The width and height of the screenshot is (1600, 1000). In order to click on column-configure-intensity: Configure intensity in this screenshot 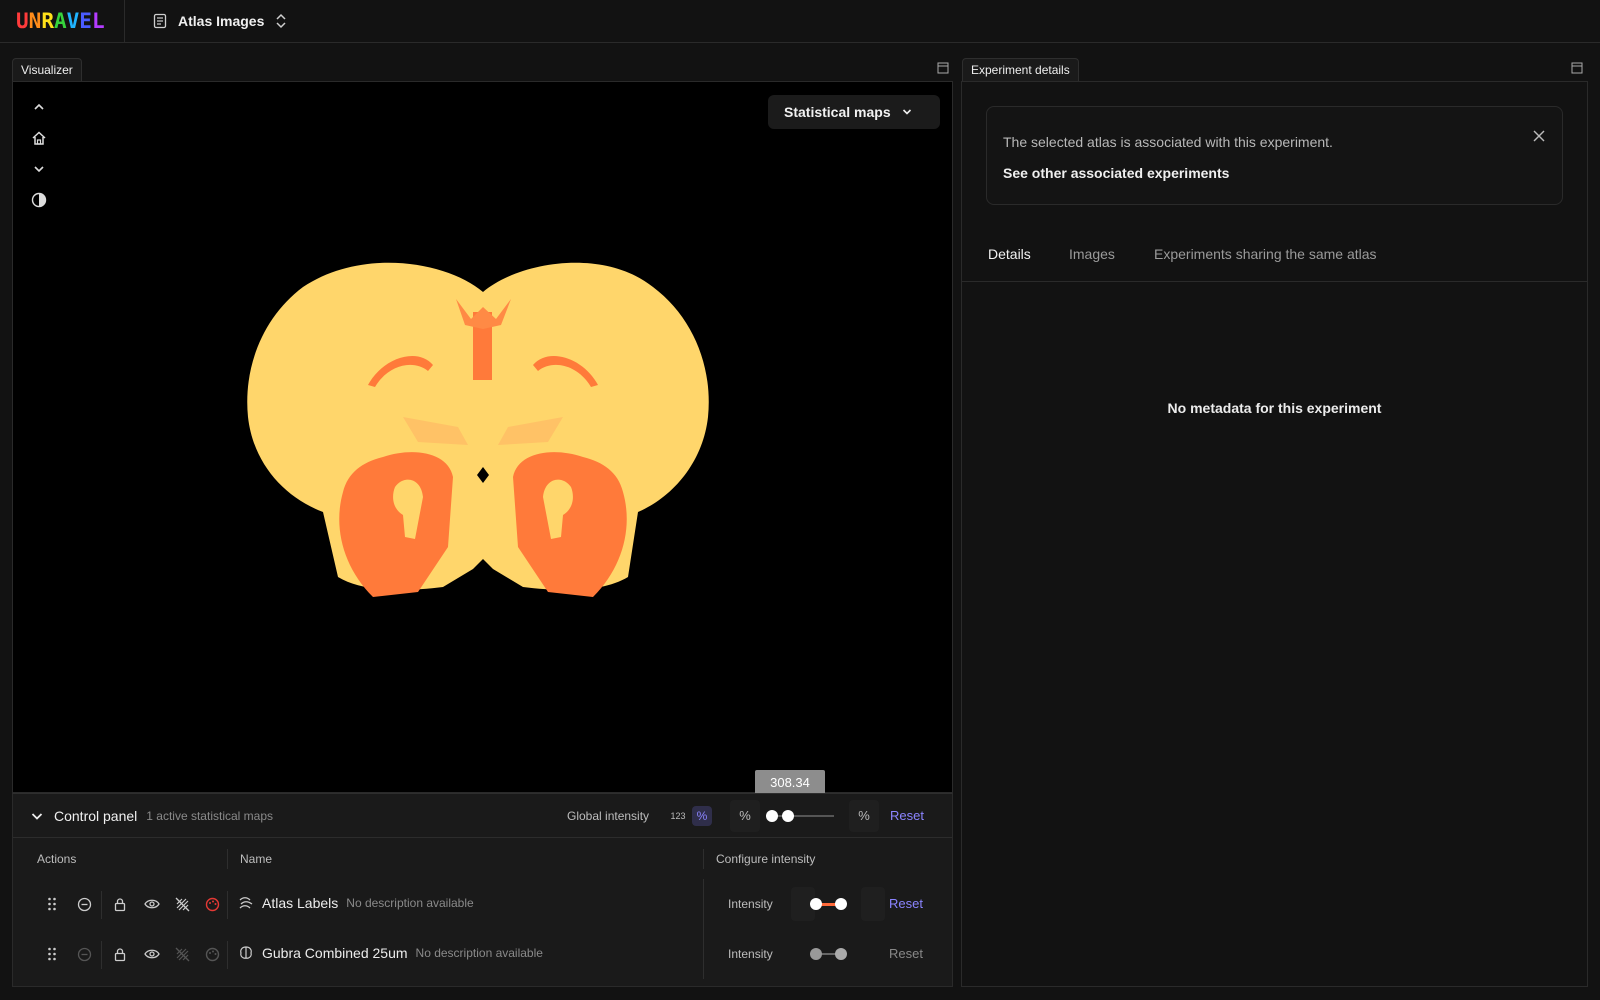, I will do `click(766, 859)`.